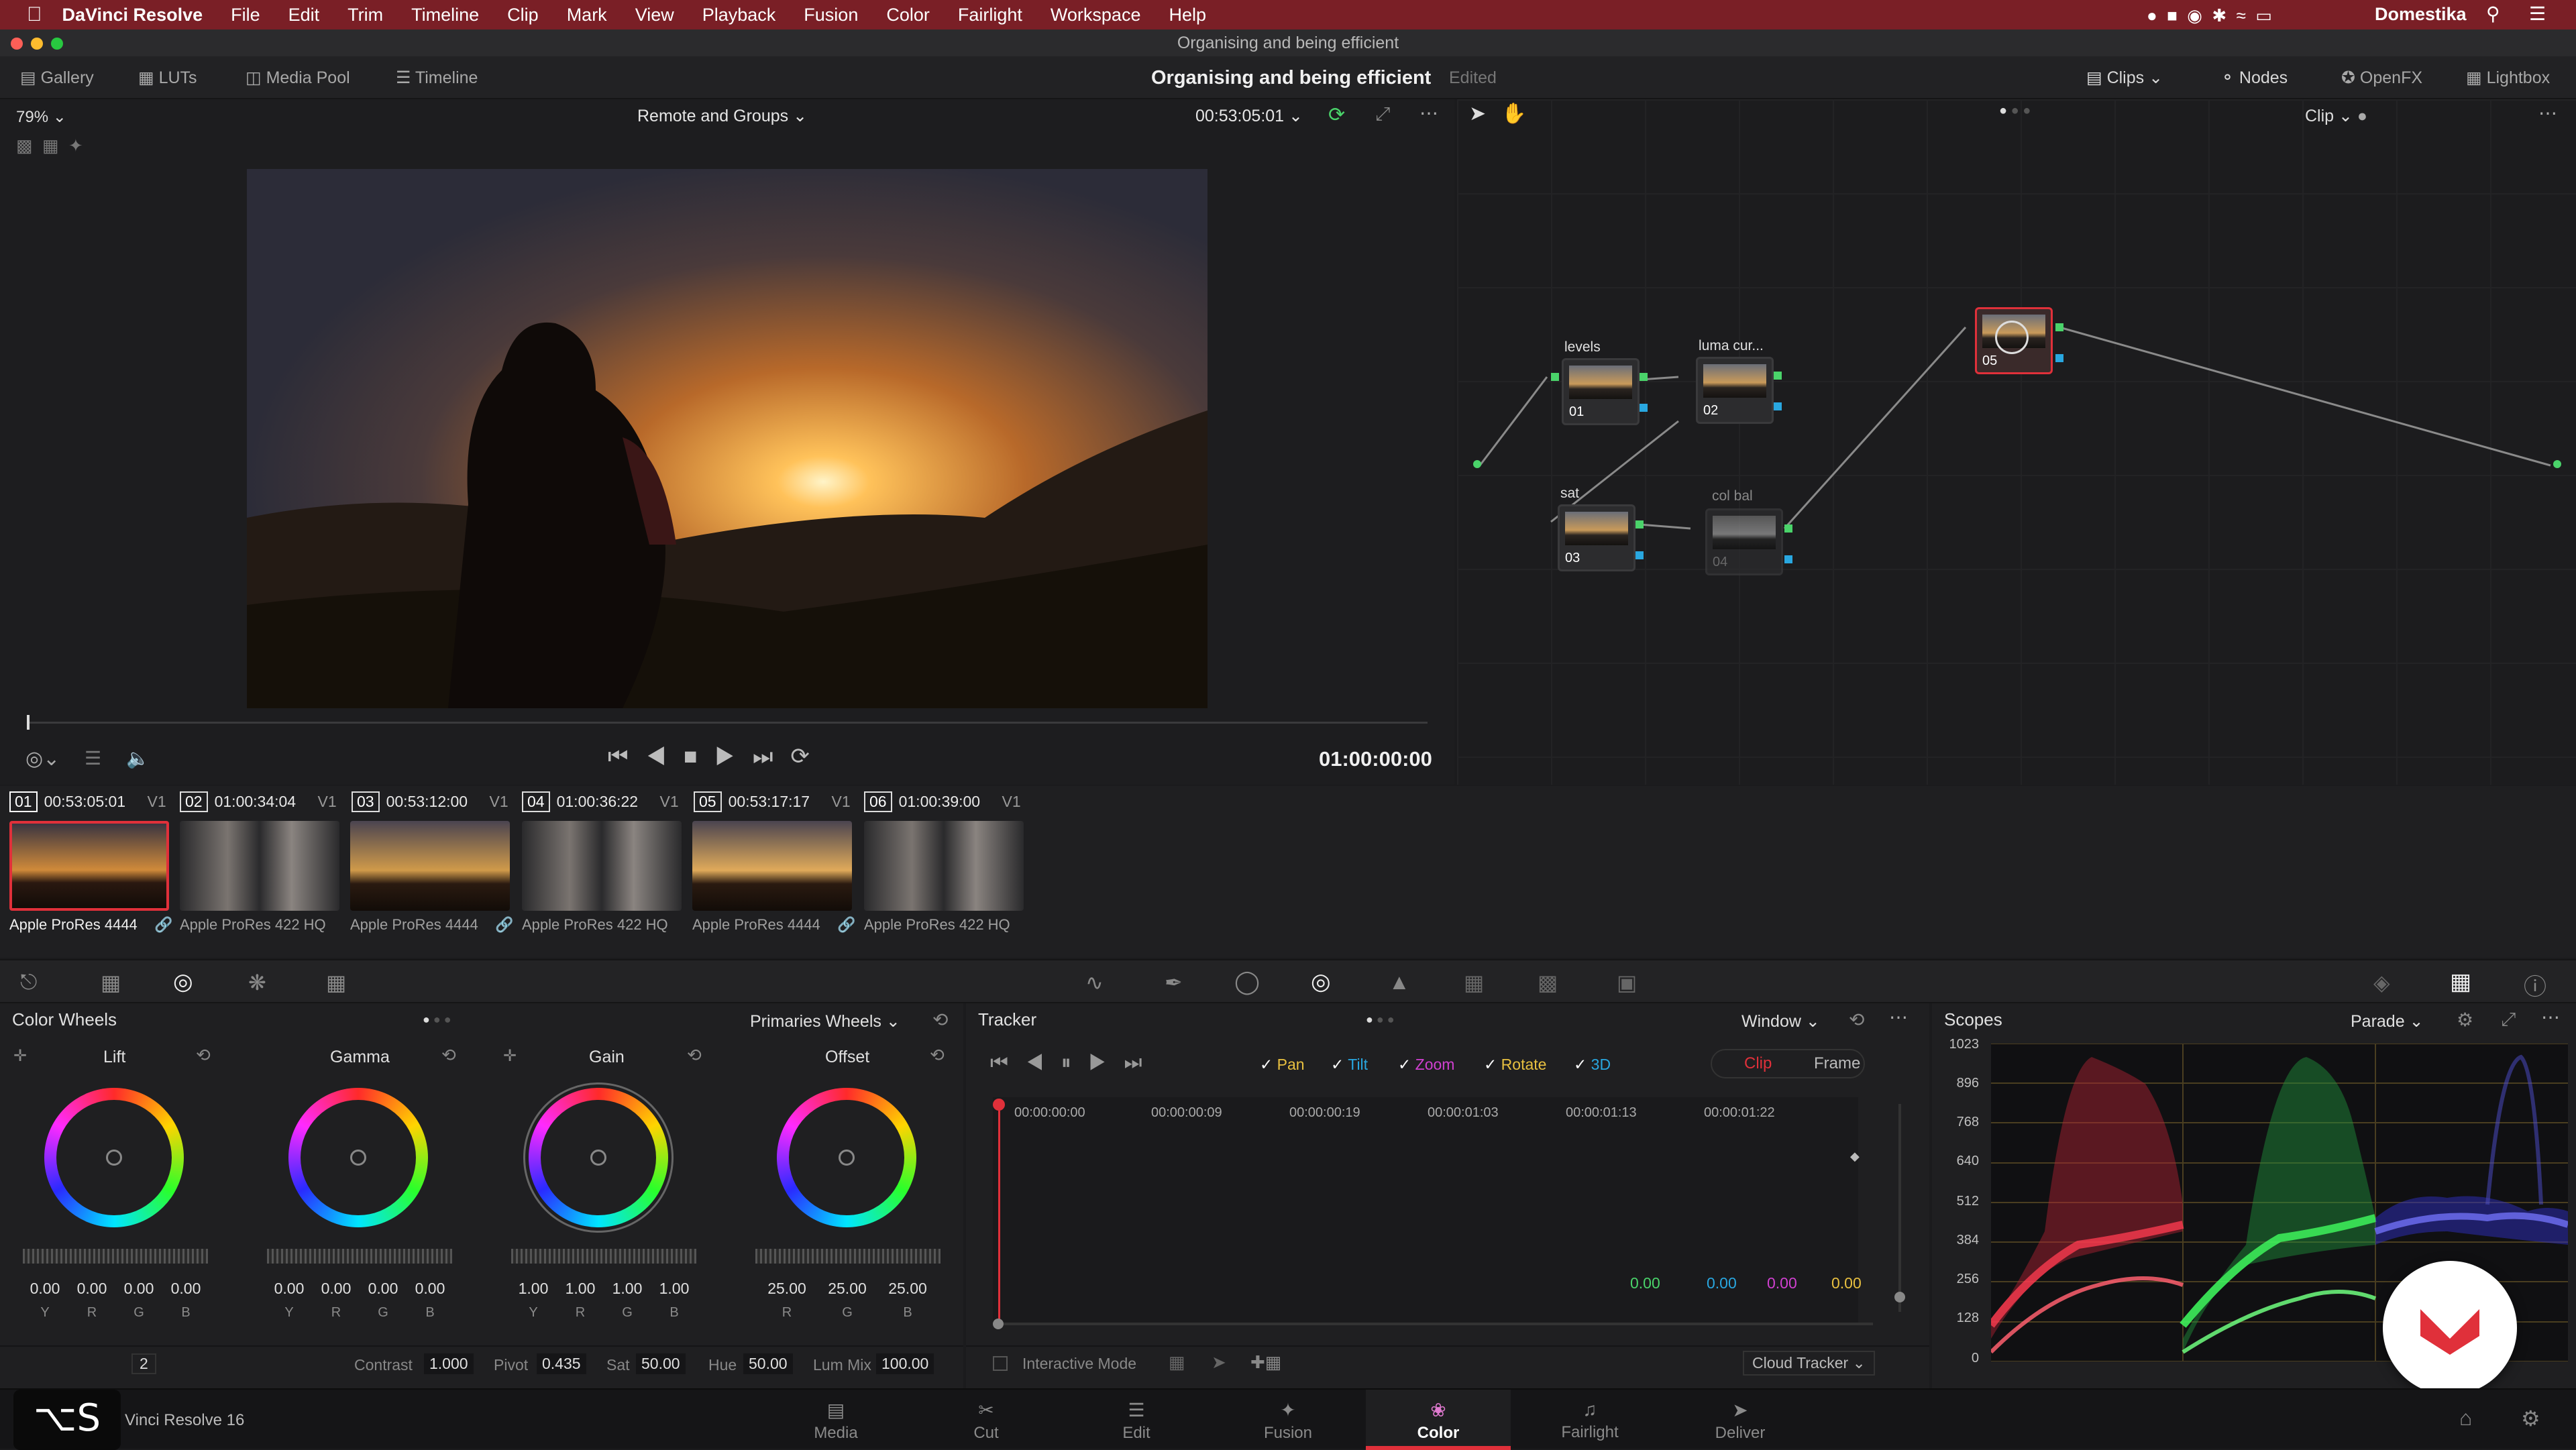 The width and height of the screenshot is (2576, 1450). Describe the element at coordinates (1426, 1065) in the screenshot. I see `zoom-checkbox: ✓ Zoom` at that location.